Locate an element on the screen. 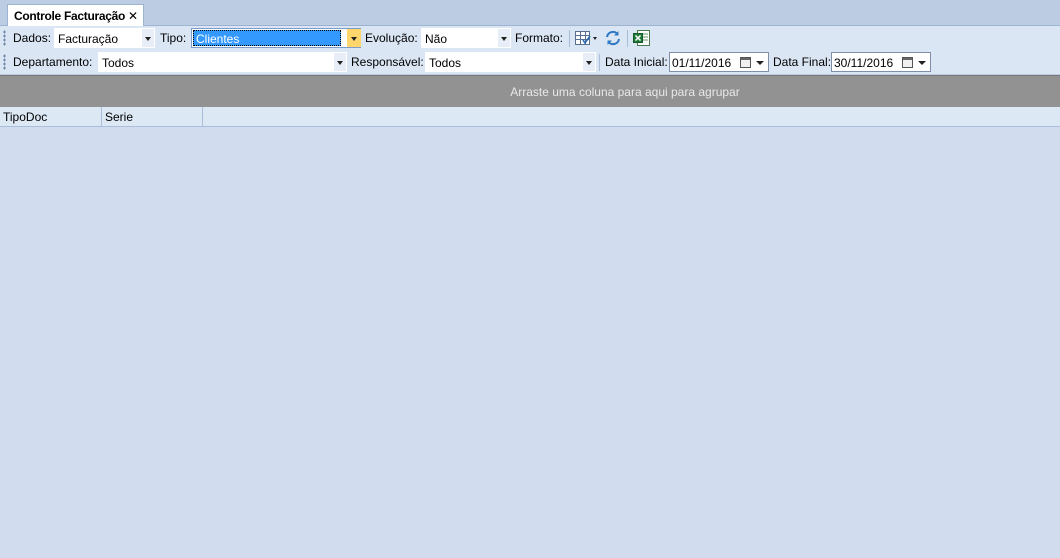 Image resolution: width=1060 pixels, height=558 pixels. formato-label: Formato: is located at coordinates (539, 38).